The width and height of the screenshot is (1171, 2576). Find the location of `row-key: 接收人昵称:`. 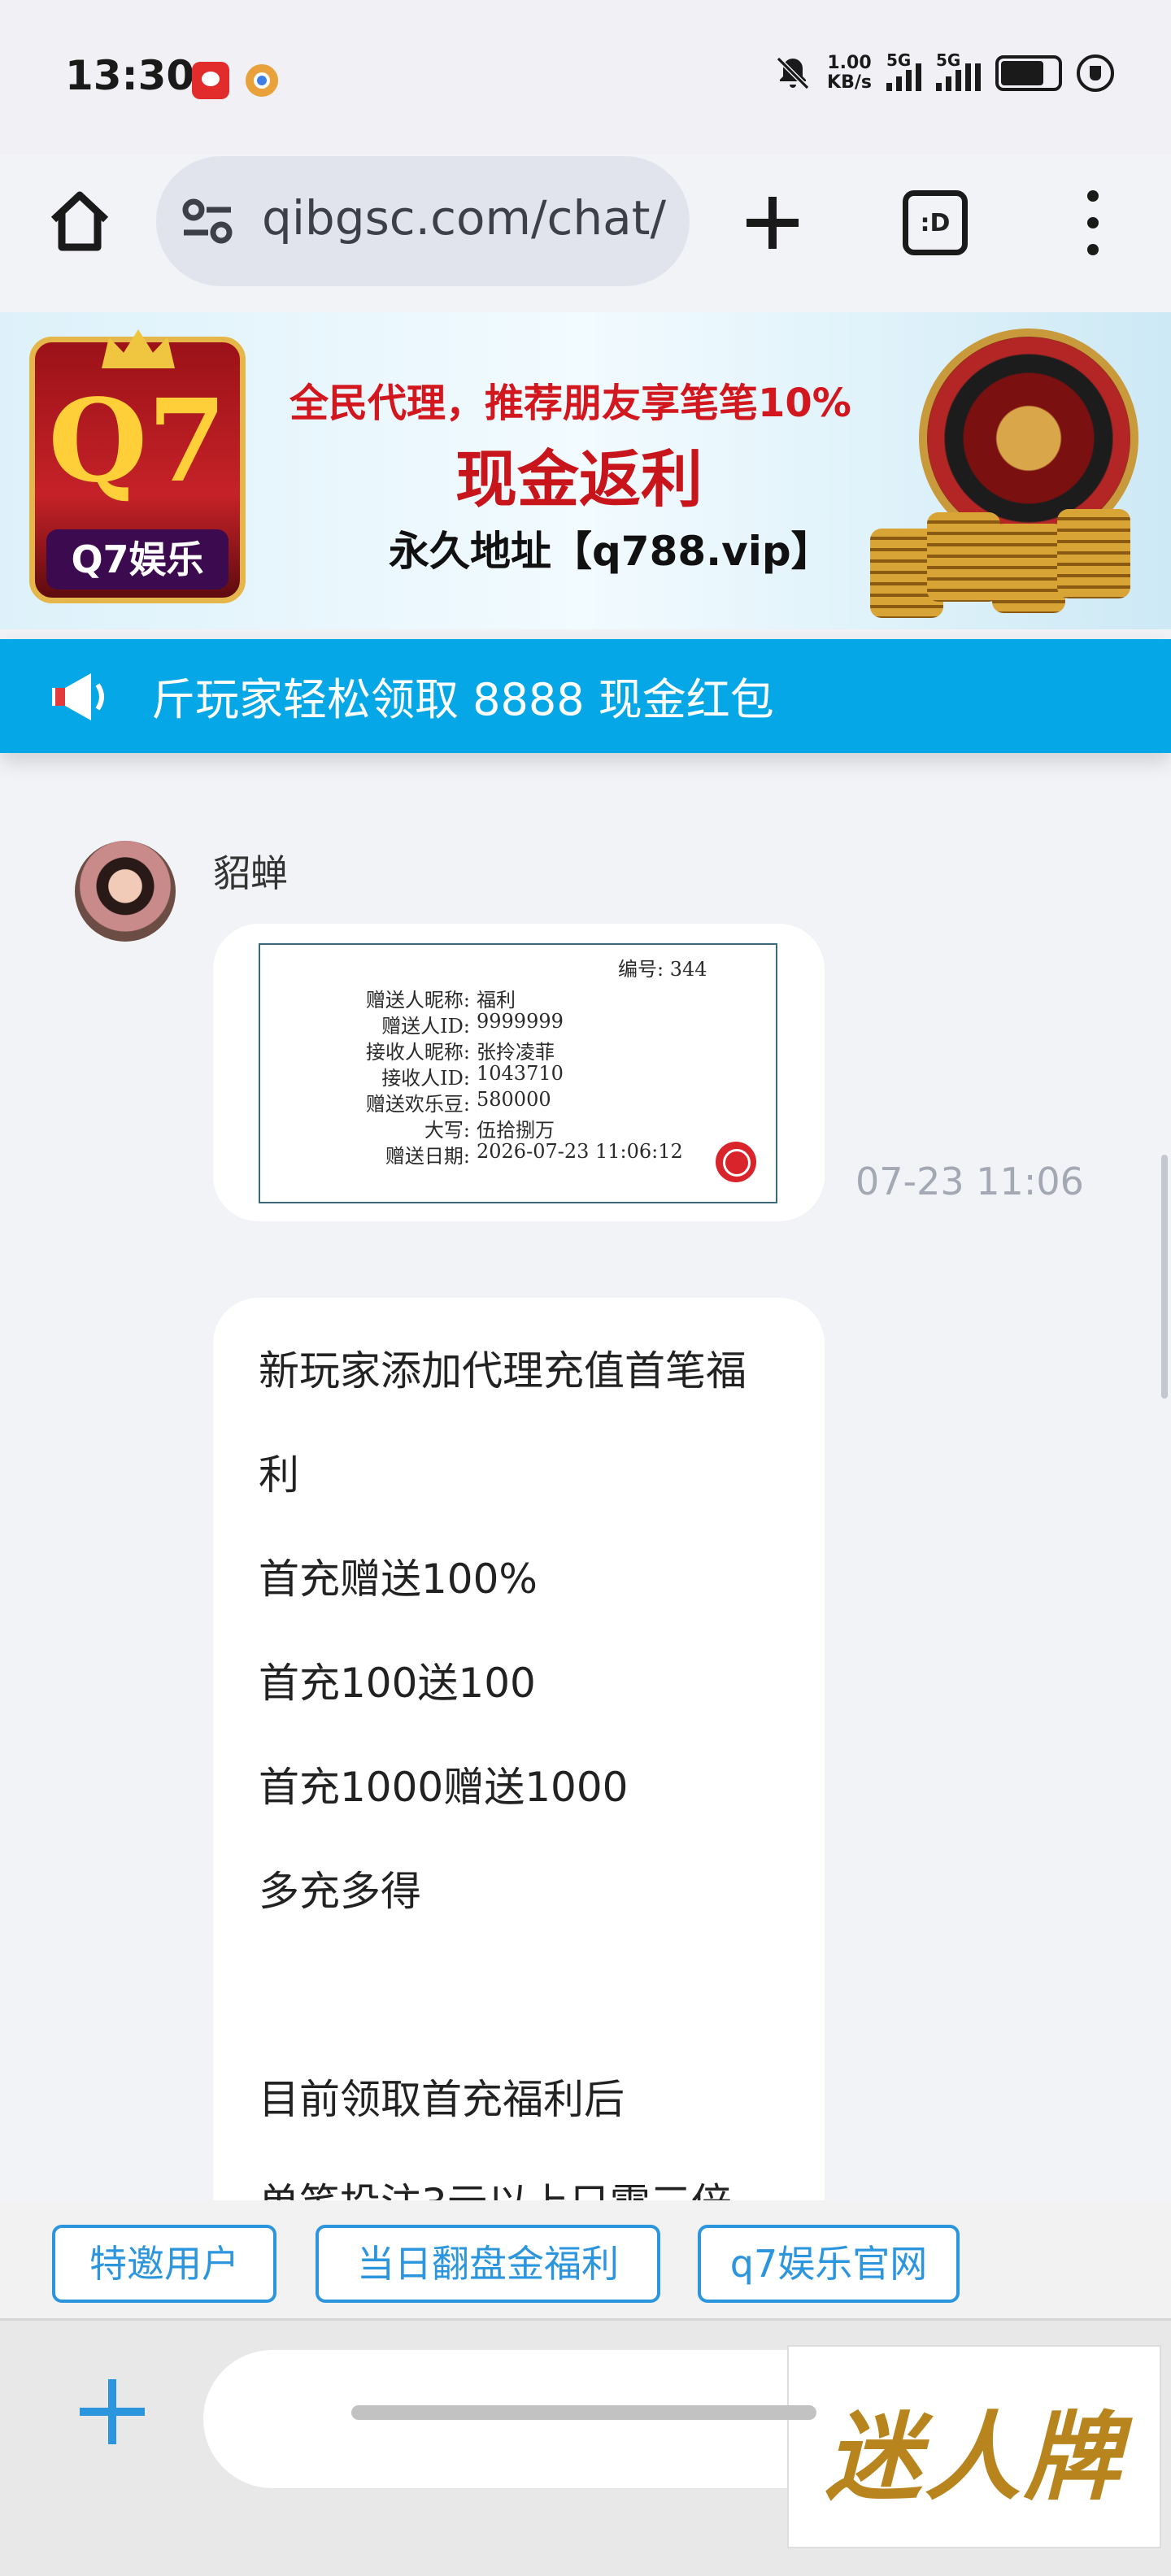

row-key: 接收人昵称: is located at coordinates (418, 1052).